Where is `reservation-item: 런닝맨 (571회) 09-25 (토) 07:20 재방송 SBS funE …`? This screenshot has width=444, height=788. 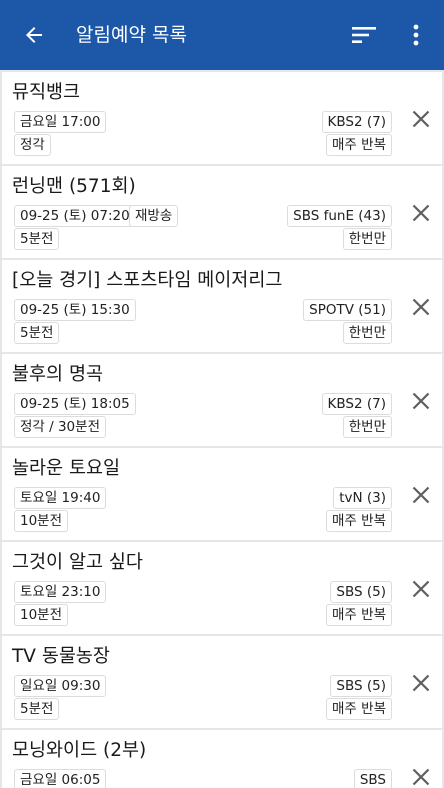 reservation-item: 런닝맨 (571회) 09-25 (토) 07:20 재방송 SBS funE … is located at coordinates (222, 212).